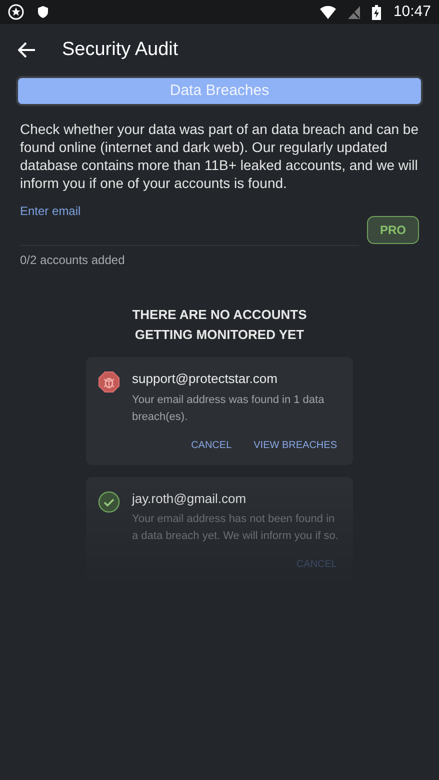  I want to click on no-signal-icon, so click(354, 12).